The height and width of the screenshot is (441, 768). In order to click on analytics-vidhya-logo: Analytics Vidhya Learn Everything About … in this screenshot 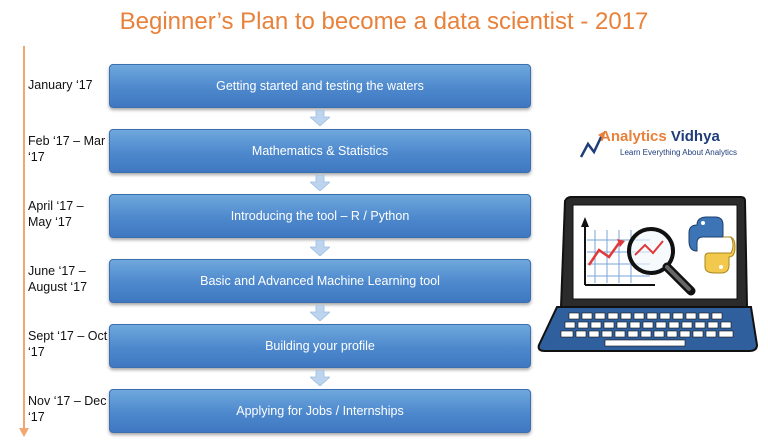, I will do `click(658, 146)`.